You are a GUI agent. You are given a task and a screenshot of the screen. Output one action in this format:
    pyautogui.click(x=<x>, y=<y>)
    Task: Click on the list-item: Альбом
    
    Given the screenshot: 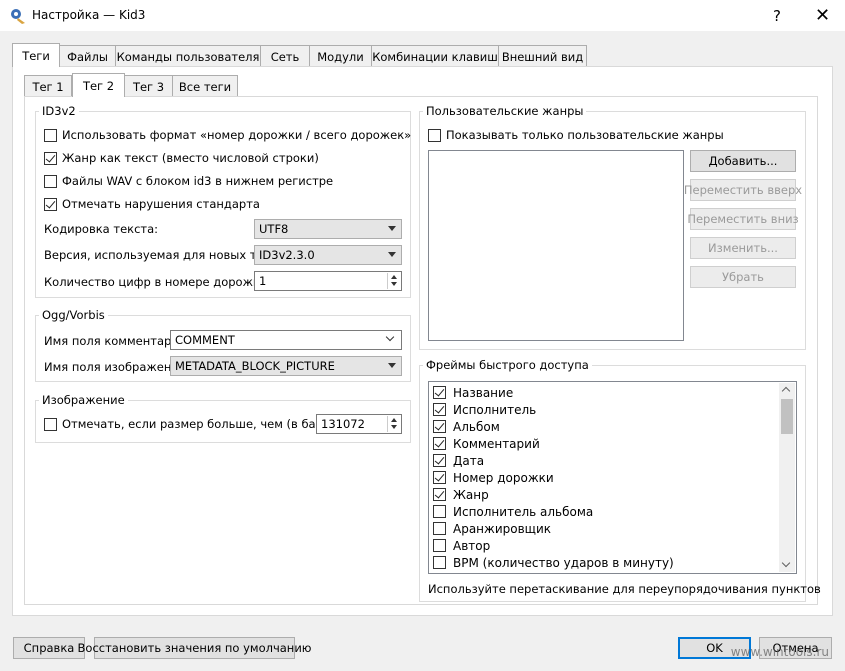 What is the action you would take?
    pyautogui.click(x=466, y=426)
    